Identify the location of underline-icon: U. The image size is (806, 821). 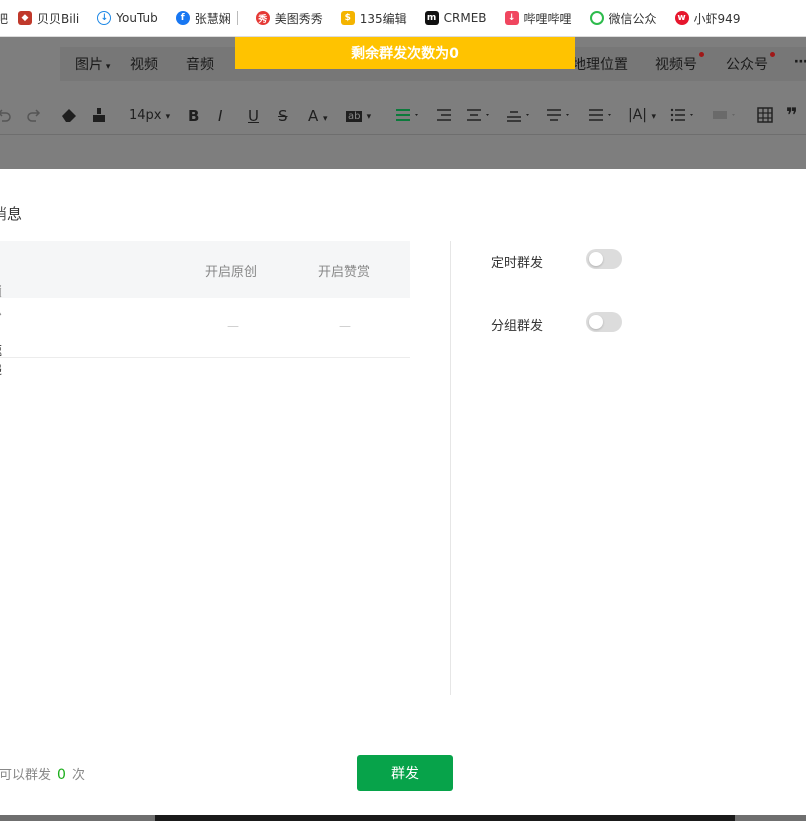
(253, 116).